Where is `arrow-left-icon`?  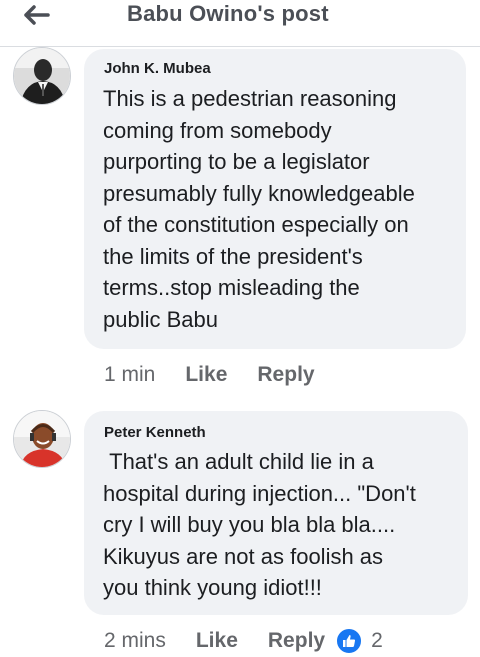
arrow-left-icon is located at coordinates (37, 15).